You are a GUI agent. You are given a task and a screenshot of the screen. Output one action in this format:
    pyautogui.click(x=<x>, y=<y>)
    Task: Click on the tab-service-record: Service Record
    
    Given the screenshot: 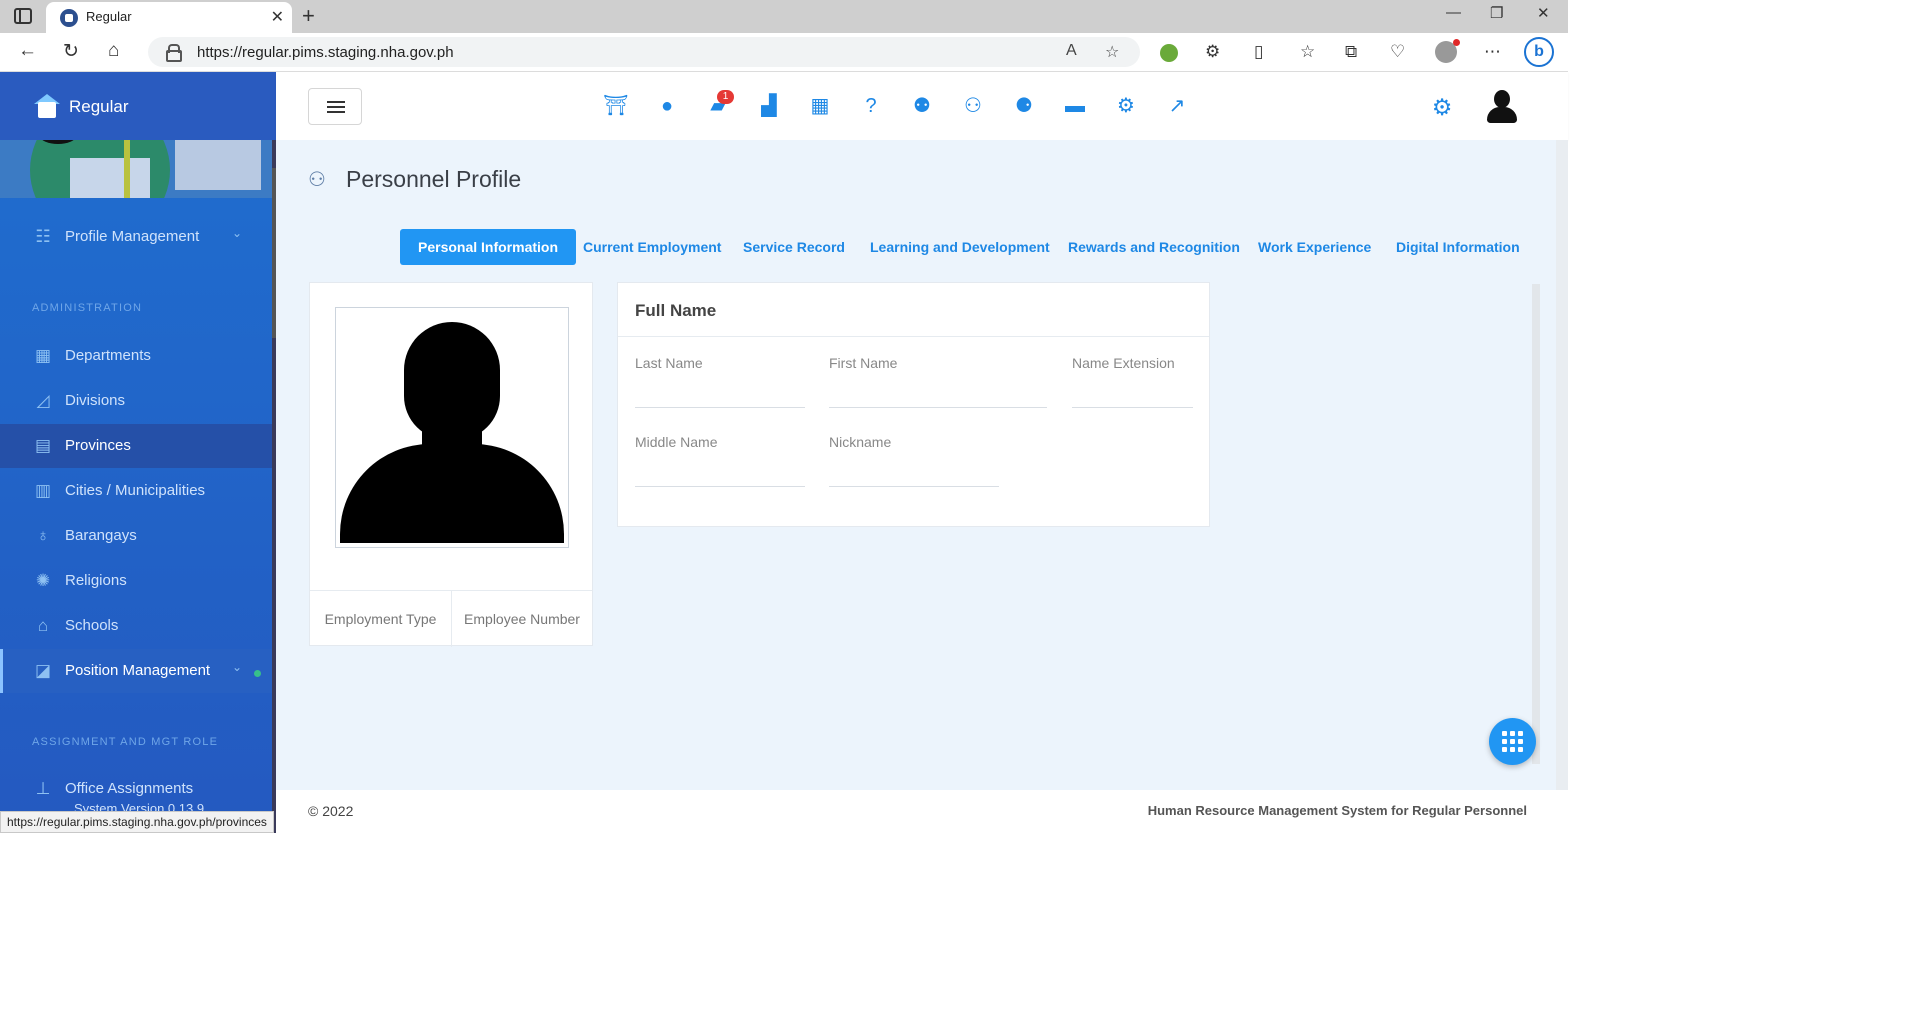 What is the action you would take?
    pyautogui.click(x=794, y=247)
    